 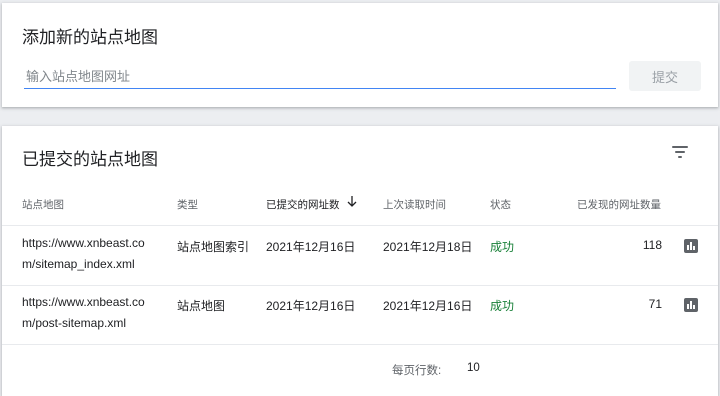 I want to click on filter-icon, so click(x=682, y=152).